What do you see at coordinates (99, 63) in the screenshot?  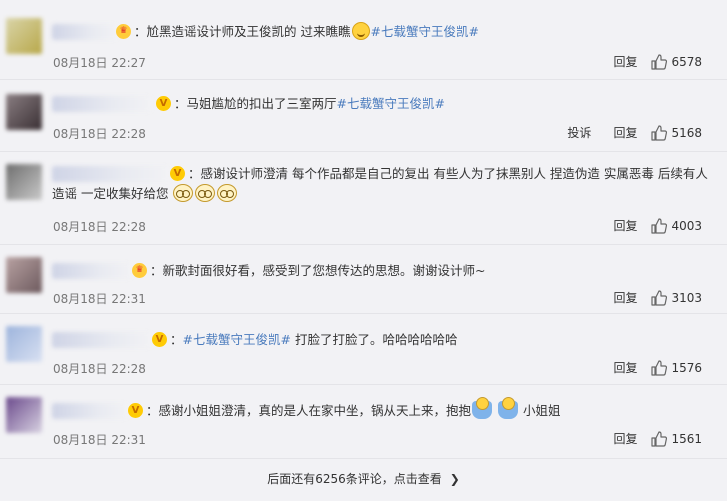 I see `comment-timestamp: 08月18日 22:27` at bounding box center [99, 63].